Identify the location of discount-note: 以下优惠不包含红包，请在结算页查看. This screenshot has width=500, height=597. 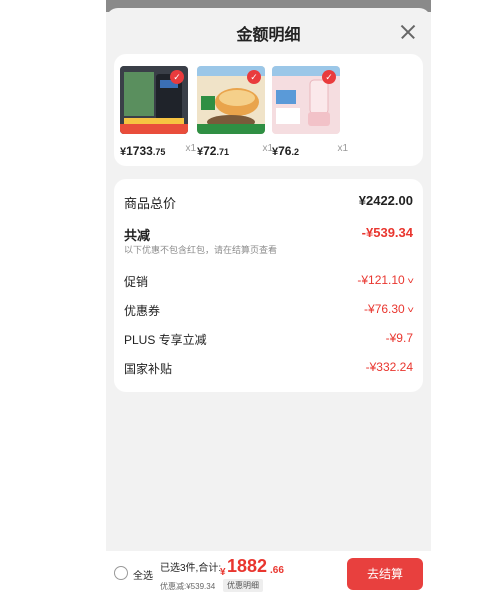
(201, 250).